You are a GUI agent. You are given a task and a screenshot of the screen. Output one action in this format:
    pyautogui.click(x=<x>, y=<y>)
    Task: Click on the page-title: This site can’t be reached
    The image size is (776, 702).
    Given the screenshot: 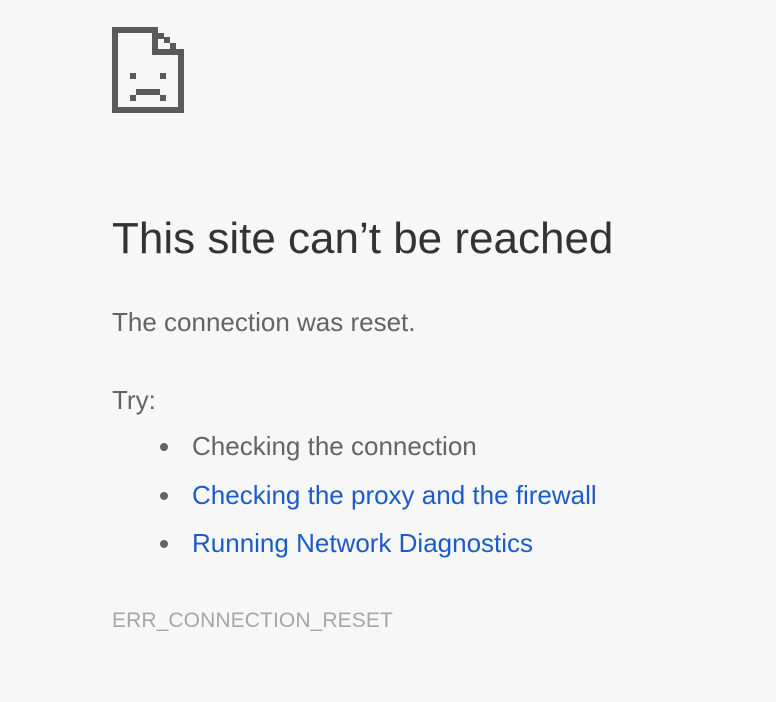 What is the action you would take?
    pyautogui.click(x=363, y=238)
    